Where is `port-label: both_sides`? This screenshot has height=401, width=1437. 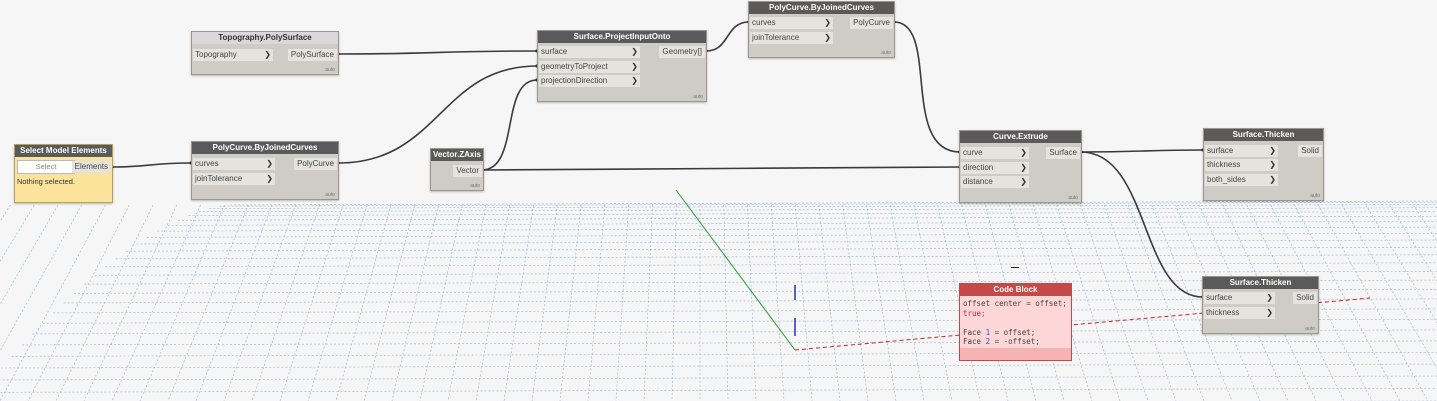
port-label: both_sides is located at coordinates (1226, 179).